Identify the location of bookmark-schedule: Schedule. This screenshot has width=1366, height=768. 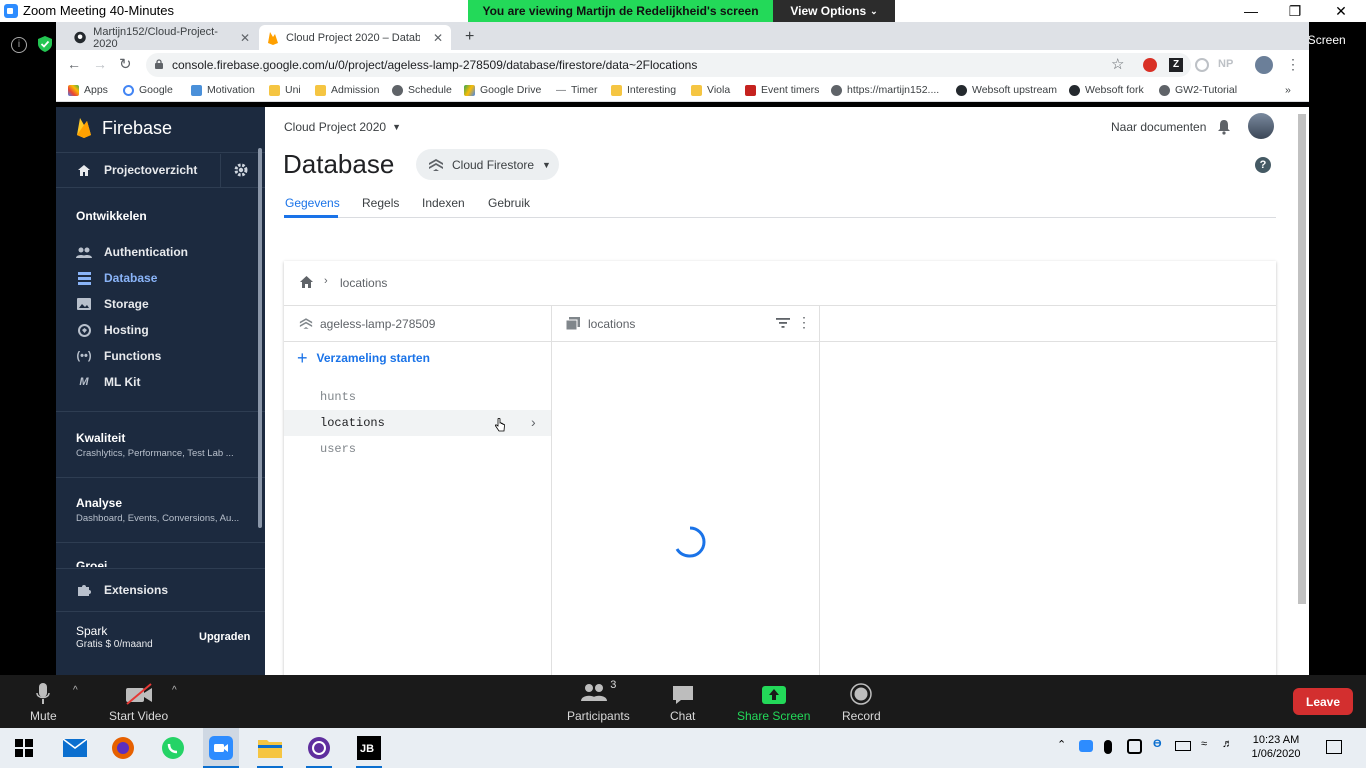
(422, 90).